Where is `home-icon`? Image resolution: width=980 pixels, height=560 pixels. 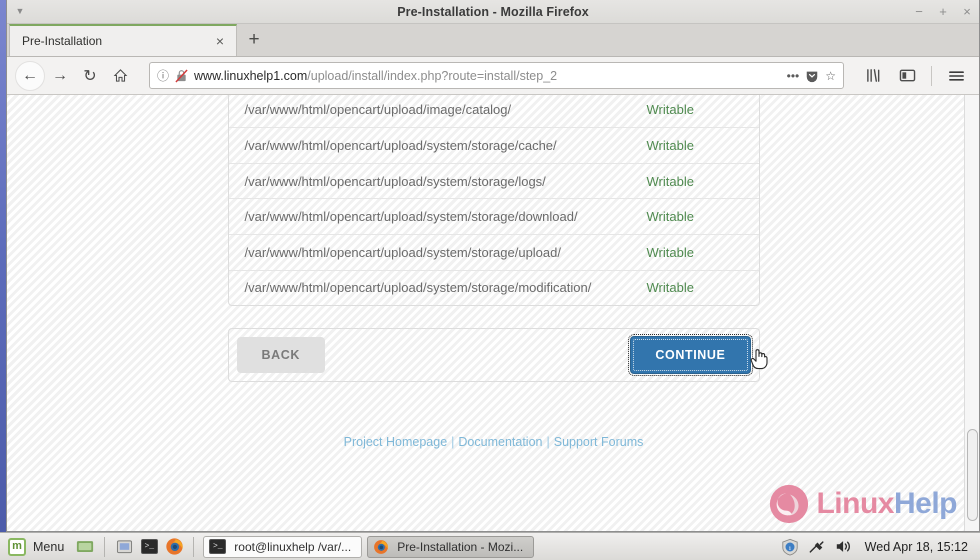 home-icon is located at coordinates (120, 76).